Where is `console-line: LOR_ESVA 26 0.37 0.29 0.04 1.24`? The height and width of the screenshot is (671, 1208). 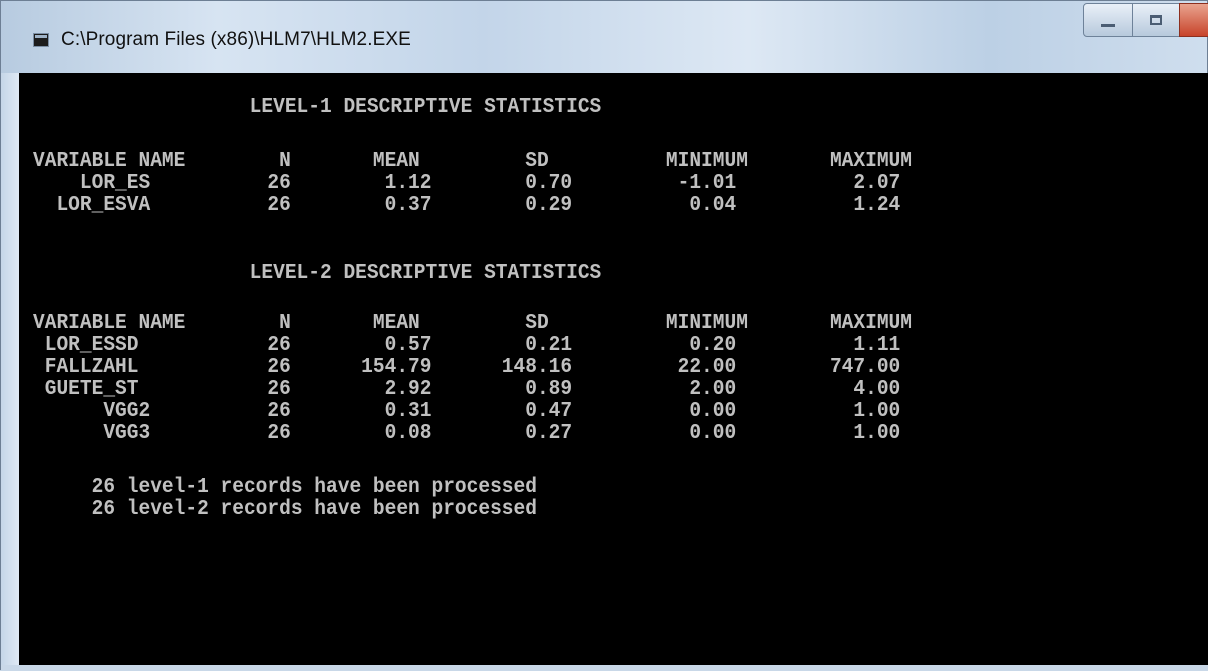 console-line: LOR_ESVA 26 0.37 0.29 0.04 1.24 is located at coordinates (467, 205).